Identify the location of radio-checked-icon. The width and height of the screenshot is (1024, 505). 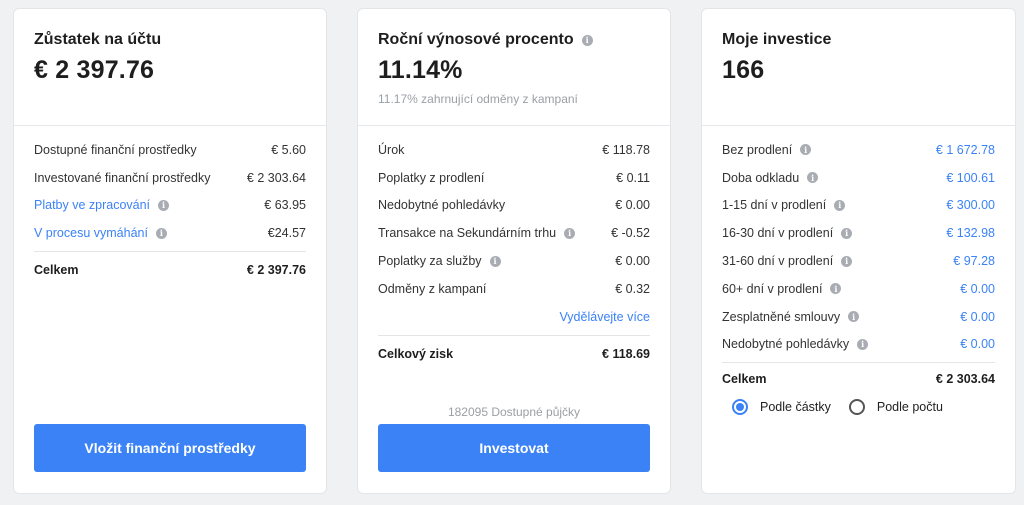
(740, 407).